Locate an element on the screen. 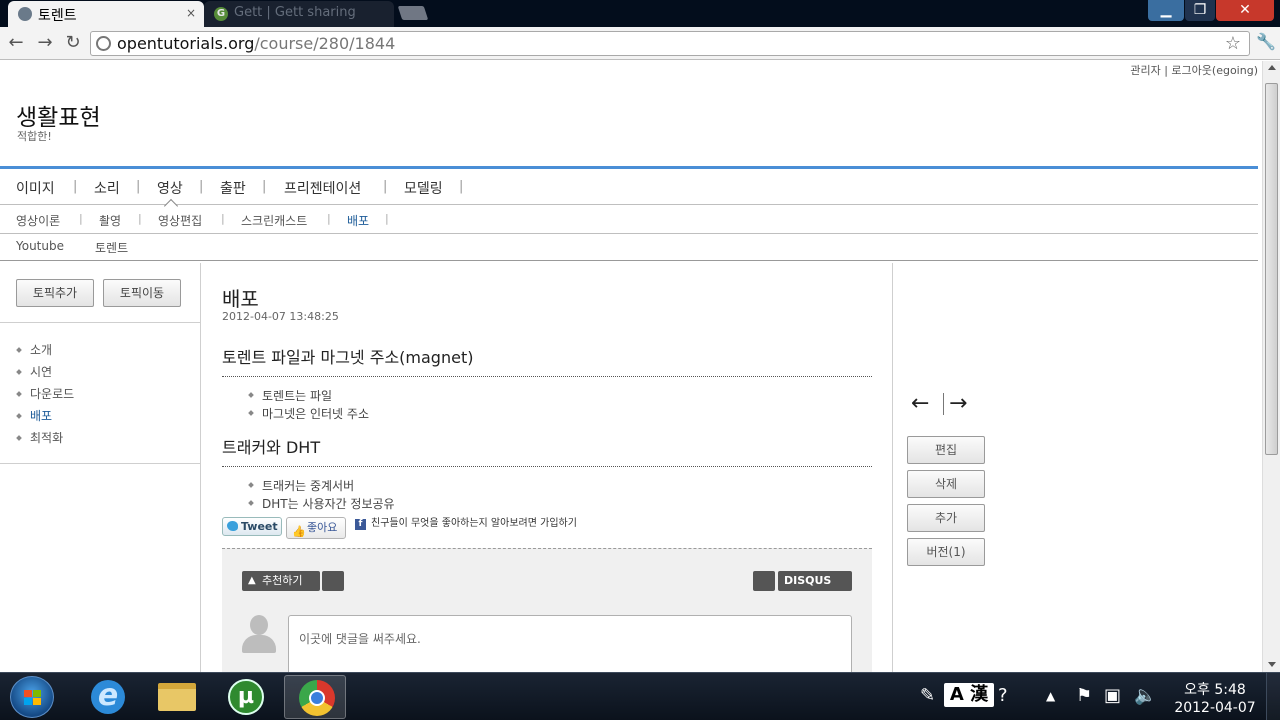 This screenshot has height=720, width=1280. article-title: 배포 is located at coordinates (240, 299).